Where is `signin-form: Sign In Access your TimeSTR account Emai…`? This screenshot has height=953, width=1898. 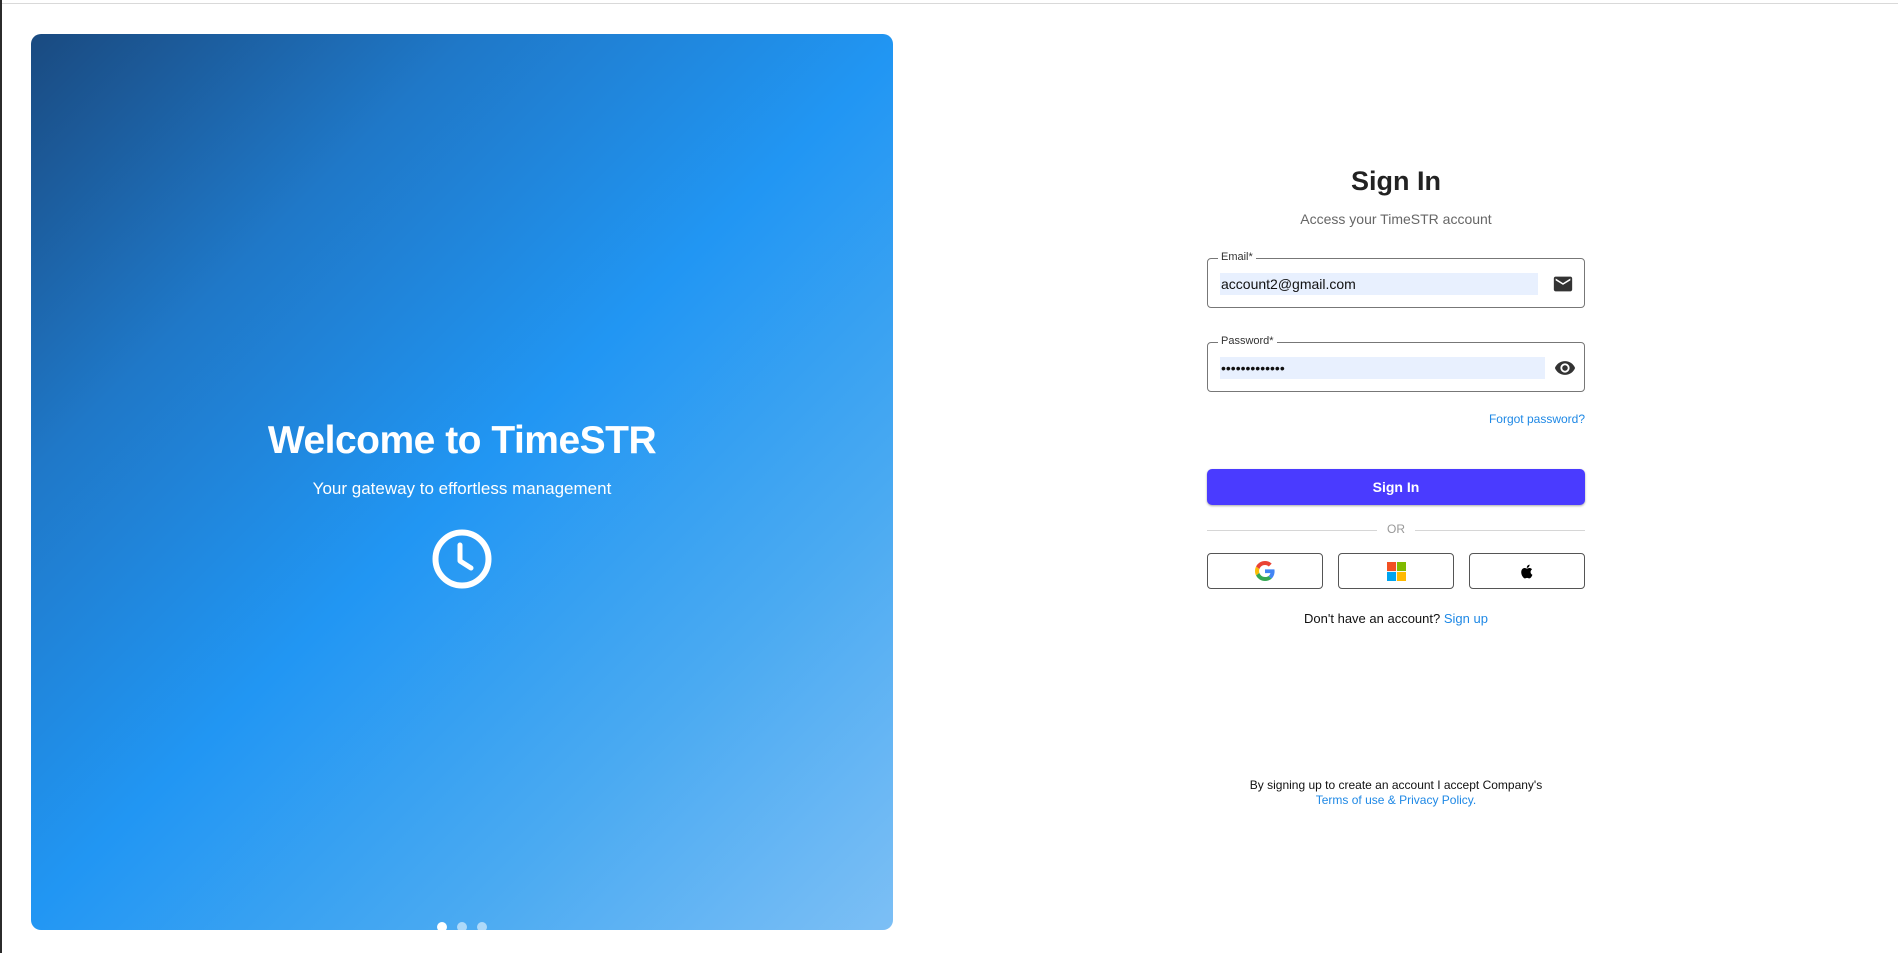
signin-form: Sign In Access your TimeSTR account Emai… is located at coordinates (1396, 388).